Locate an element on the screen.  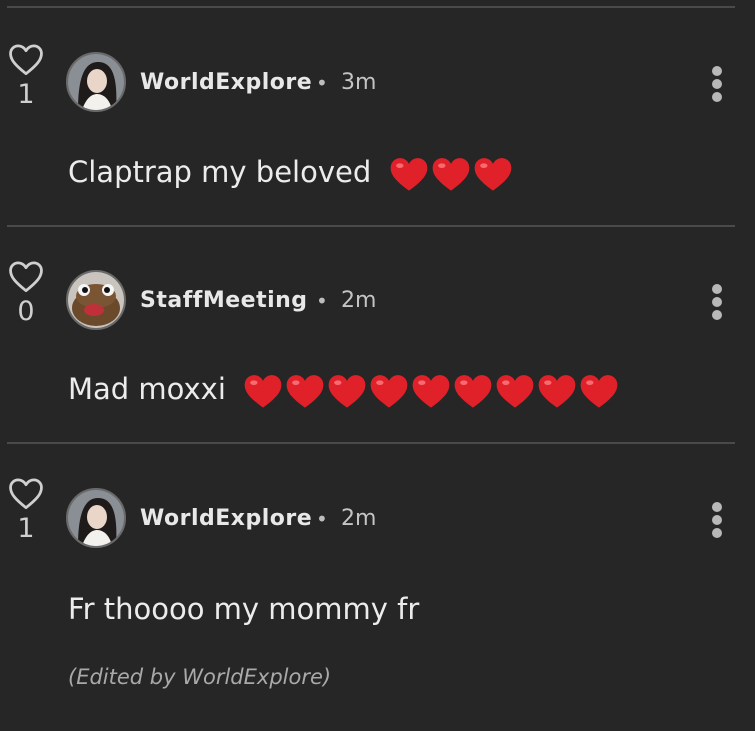
like-control: 0 is located at coordinates (26, 293).